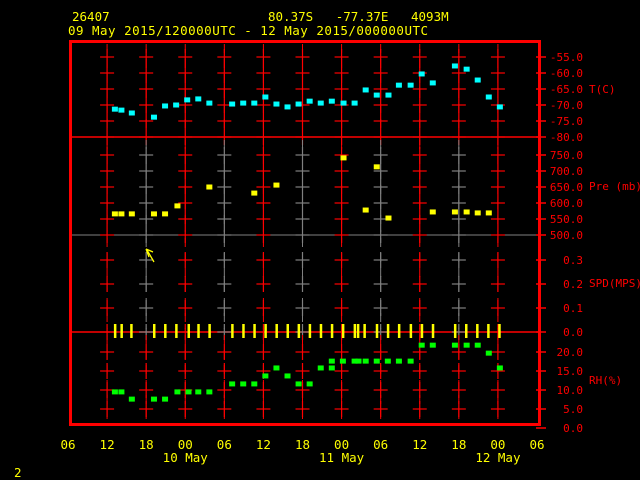 The image size is (640, 480). Describe the element at coordinates (566, 187) in the screenshot. I see `y-tick-label: 650.0` at that location.